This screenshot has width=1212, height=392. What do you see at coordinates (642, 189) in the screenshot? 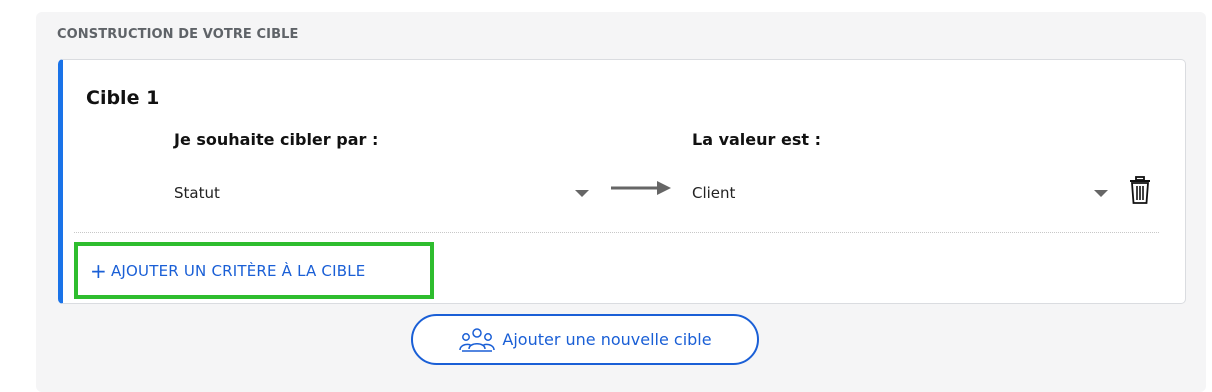
I see `arrow-right-icon` at bounding box center [642, 189].